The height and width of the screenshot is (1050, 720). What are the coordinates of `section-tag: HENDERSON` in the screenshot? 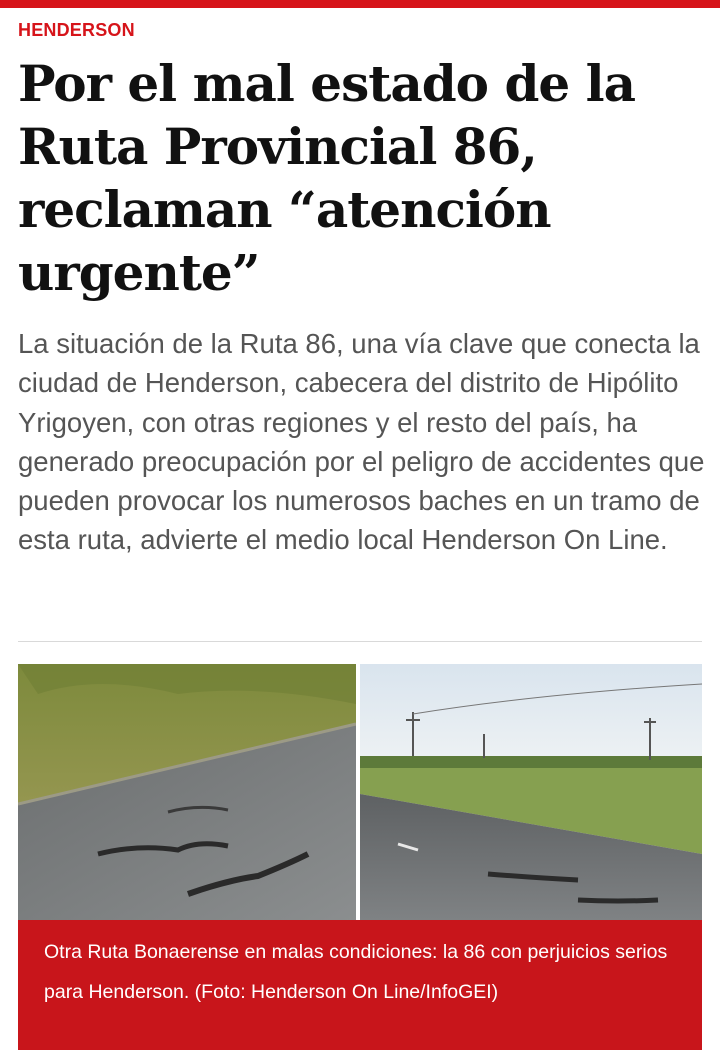 It's located at (76, 30).